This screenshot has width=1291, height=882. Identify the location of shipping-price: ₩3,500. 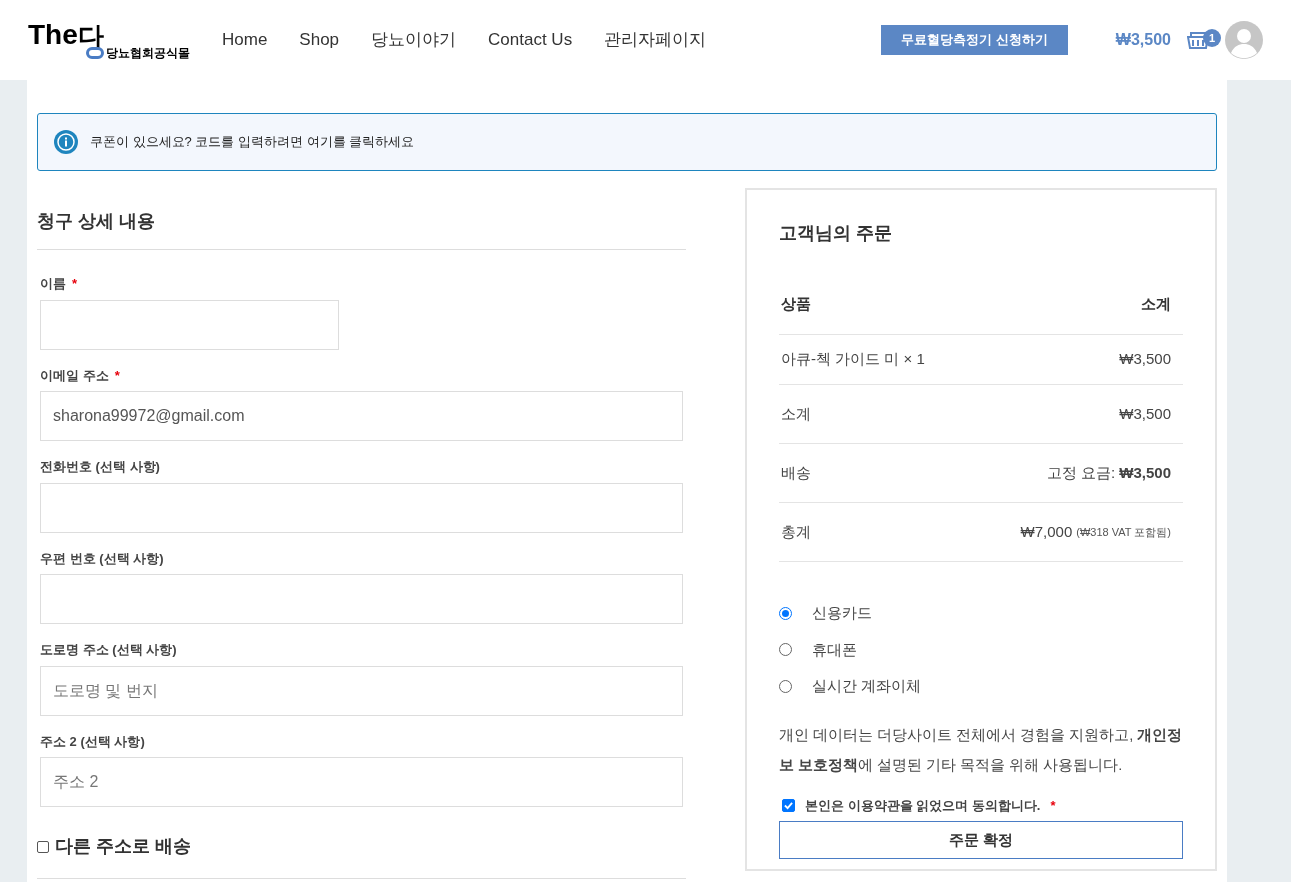
(1145, 472).